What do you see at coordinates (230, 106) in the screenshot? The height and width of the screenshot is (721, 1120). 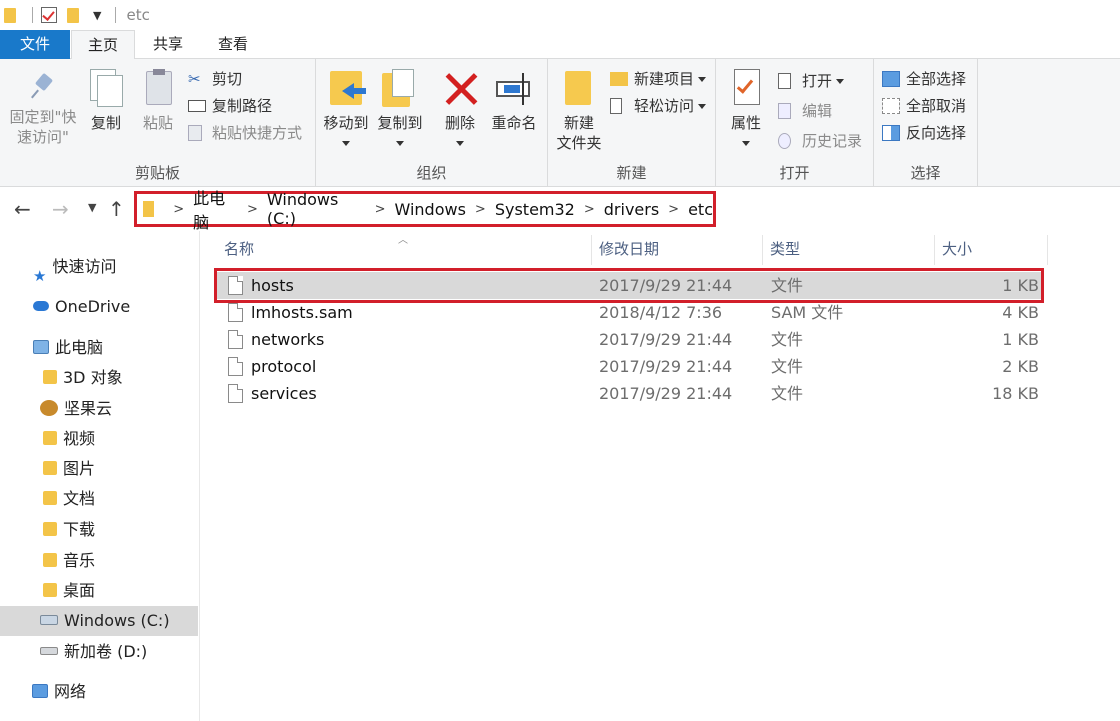 I see `copy-path-button: 复制路径` at bounding box center [230, 106].